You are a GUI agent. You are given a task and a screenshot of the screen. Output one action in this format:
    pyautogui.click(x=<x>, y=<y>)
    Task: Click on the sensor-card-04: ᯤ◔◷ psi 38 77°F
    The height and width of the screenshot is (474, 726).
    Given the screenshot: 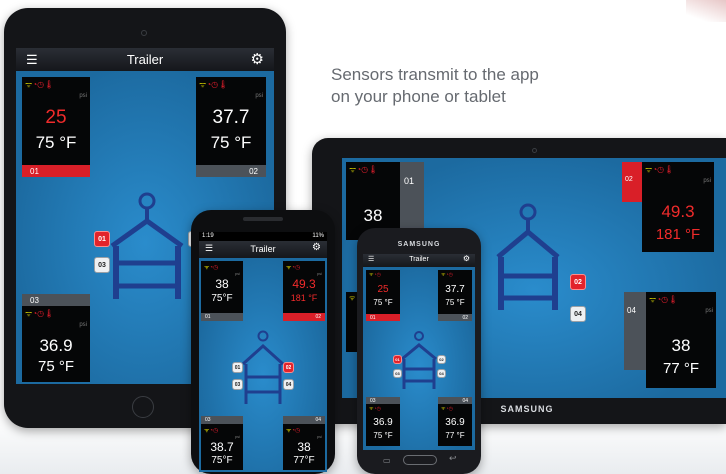 What is the action you would take?
    pyautogui.click(x=304, y=447)
    